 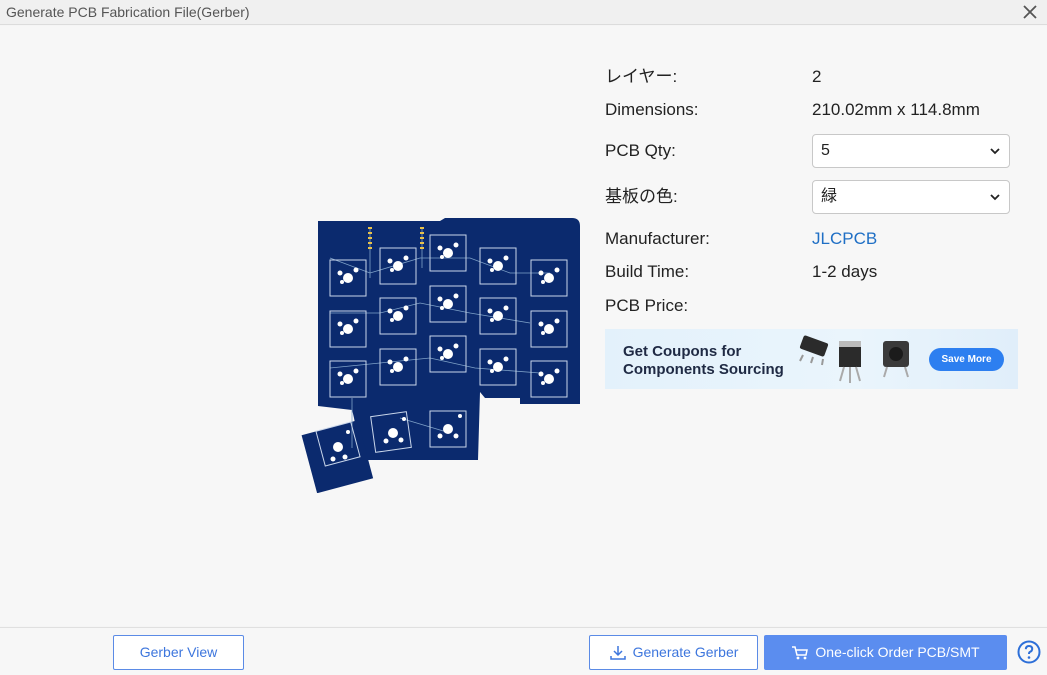 I want to click on dimensions-value: 210.02mm x 114.8mm, so click(x=896, y=109).